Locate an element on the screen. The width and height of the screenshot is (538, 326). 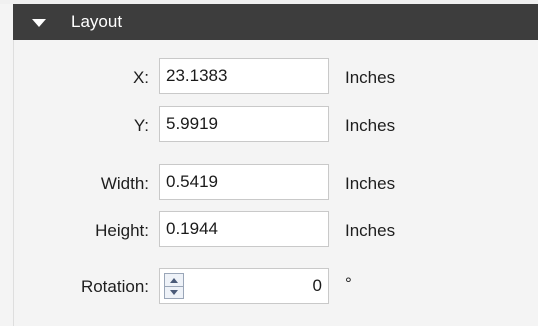
width-field is located at coordinates (244, 182).